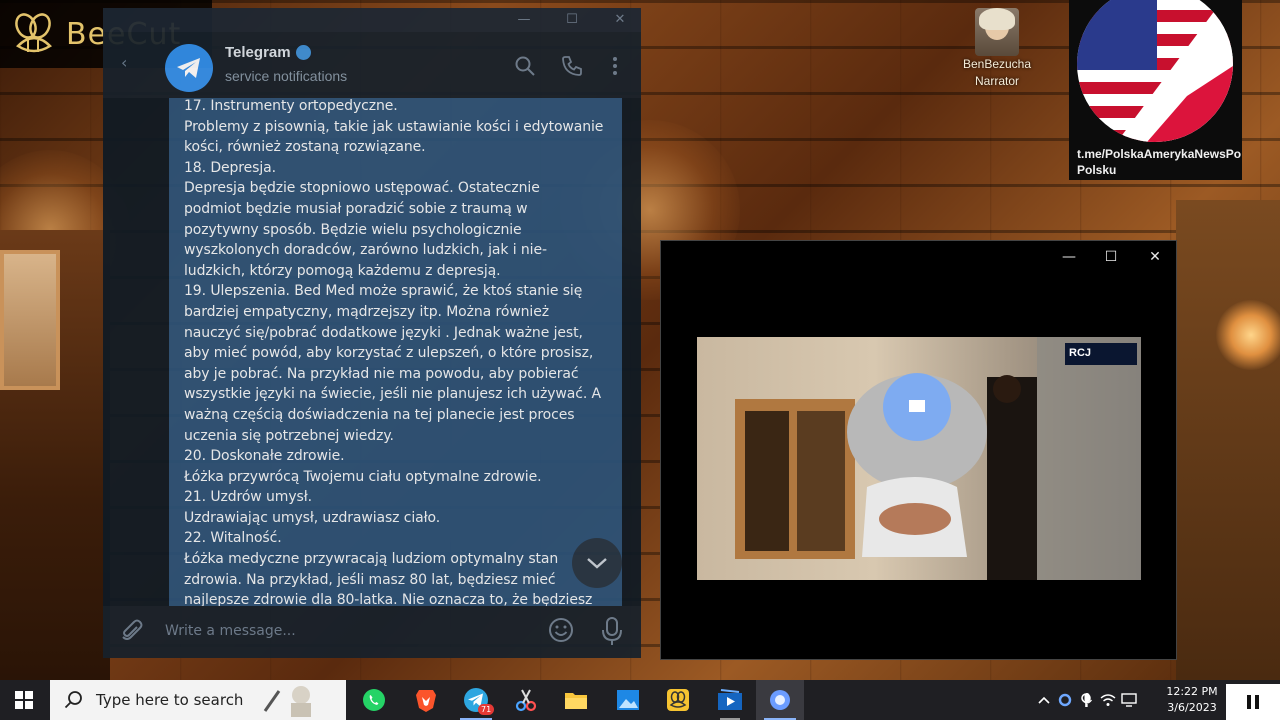  I want to click on record-icon, so click(780, 700).